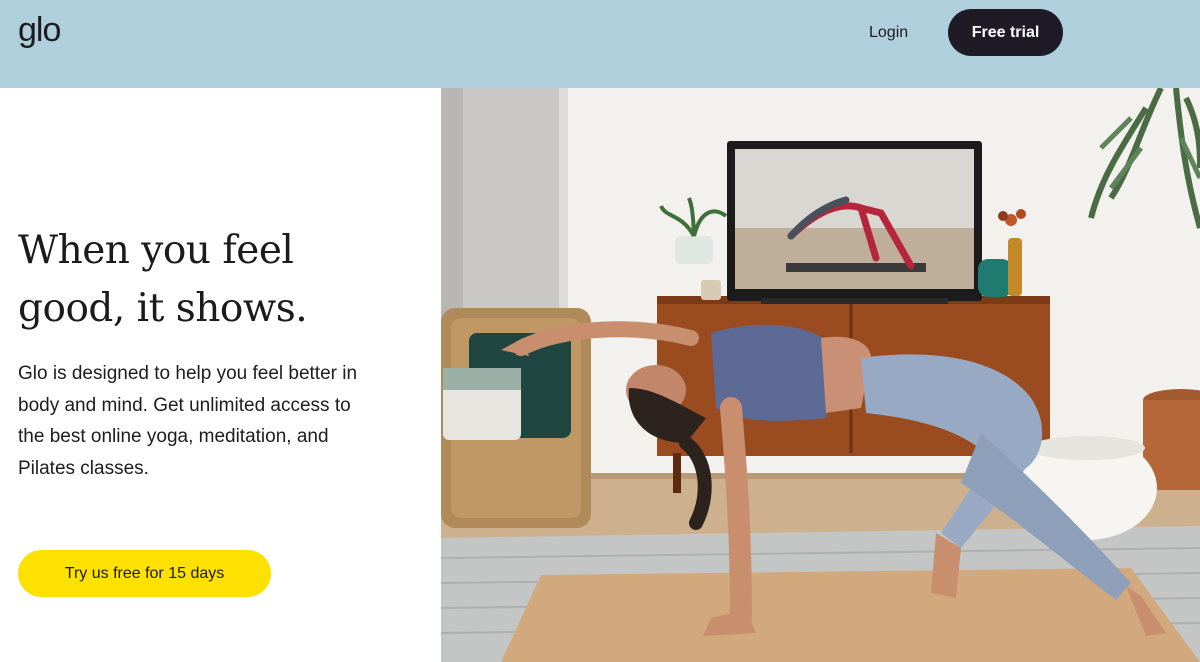 The width and height of the screenshot is (1200, 662). Describe the element at coordinates (163, 308) in the screenshot. I see `headline-line-2: good, it shows.` at that location.